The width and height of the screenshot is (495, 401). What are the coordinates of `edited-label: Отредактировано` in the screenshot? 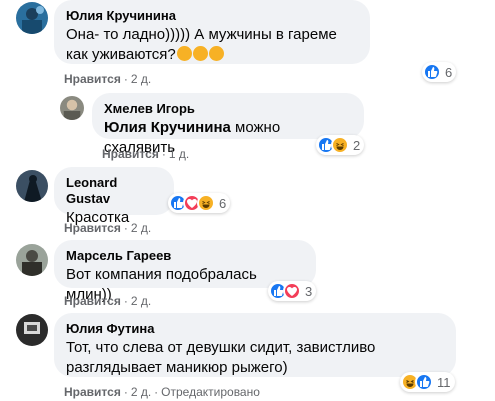 It's located at (210, 392).